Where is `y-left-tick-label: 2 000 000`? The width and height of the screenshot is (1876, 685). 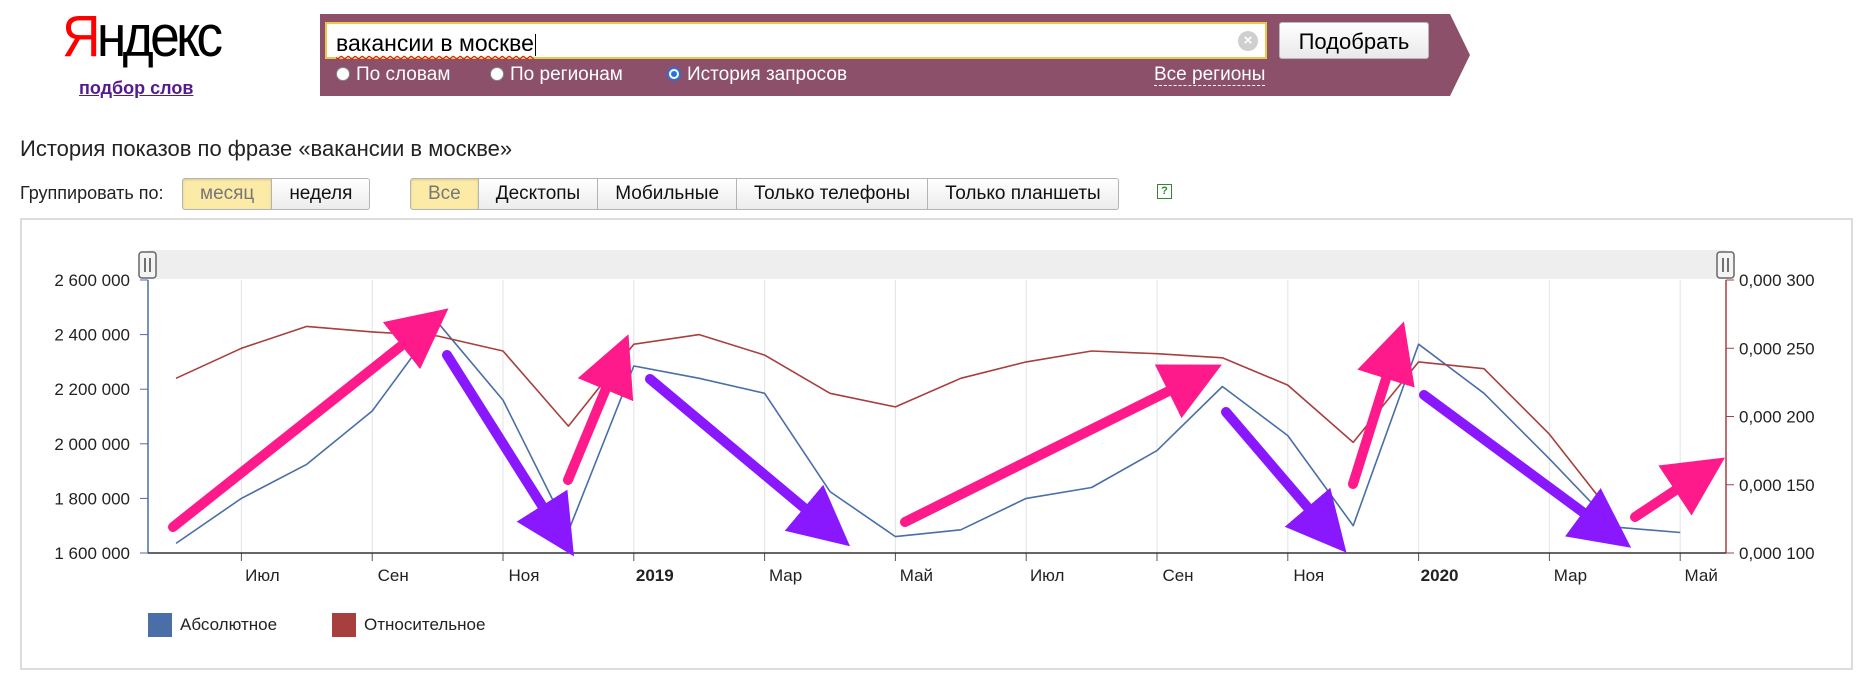 y-left-tick-label: 2 000 000 is located at coordinates (92, 444).